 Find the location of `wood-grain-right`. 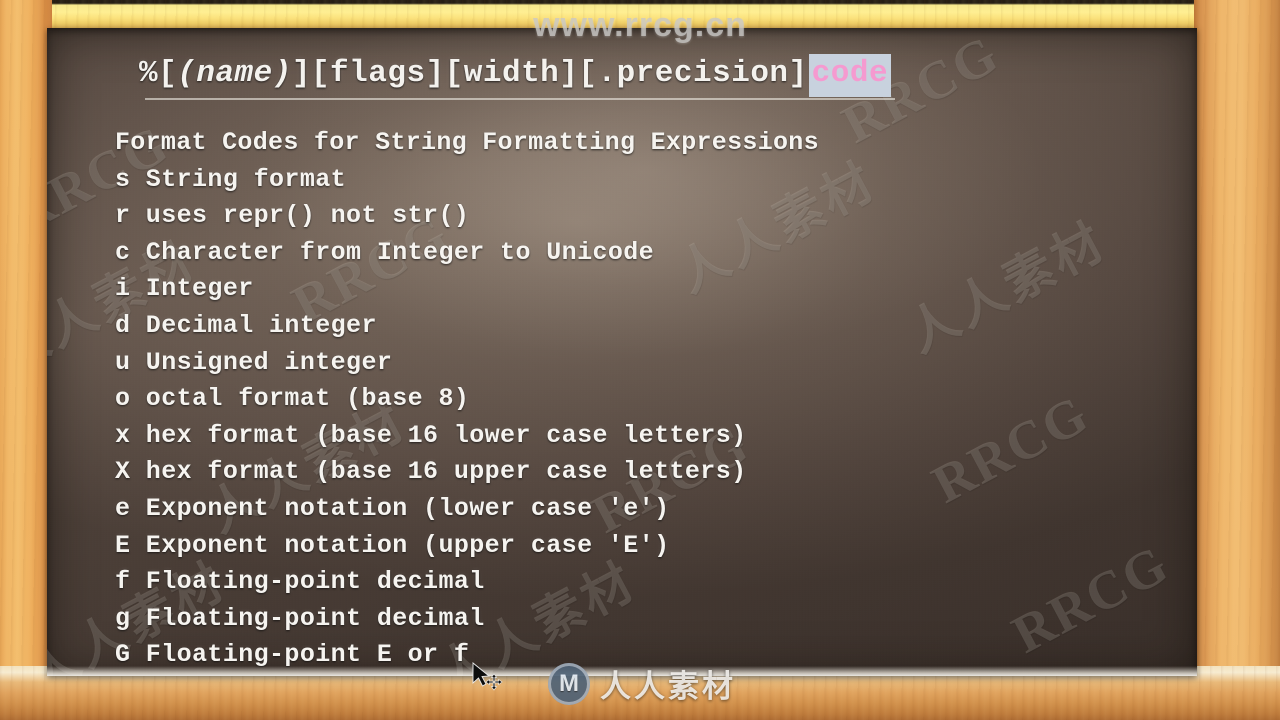

wood-grain-right is located at coordinates (1237, 360).